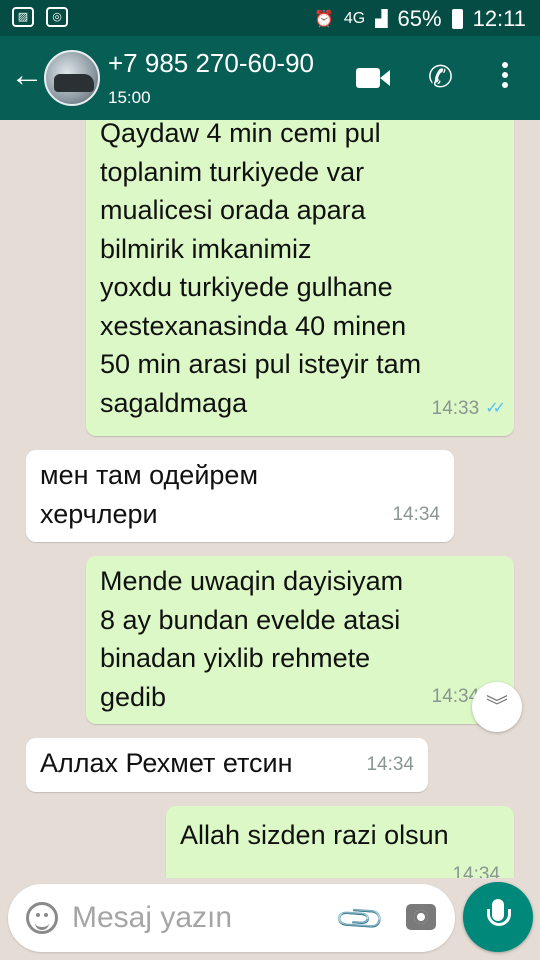 This screenshot has width=540, height=960. Describe the element at coordinates (323, 19) in the screenshot. I see `alarm-icon: ⏰` at that location.